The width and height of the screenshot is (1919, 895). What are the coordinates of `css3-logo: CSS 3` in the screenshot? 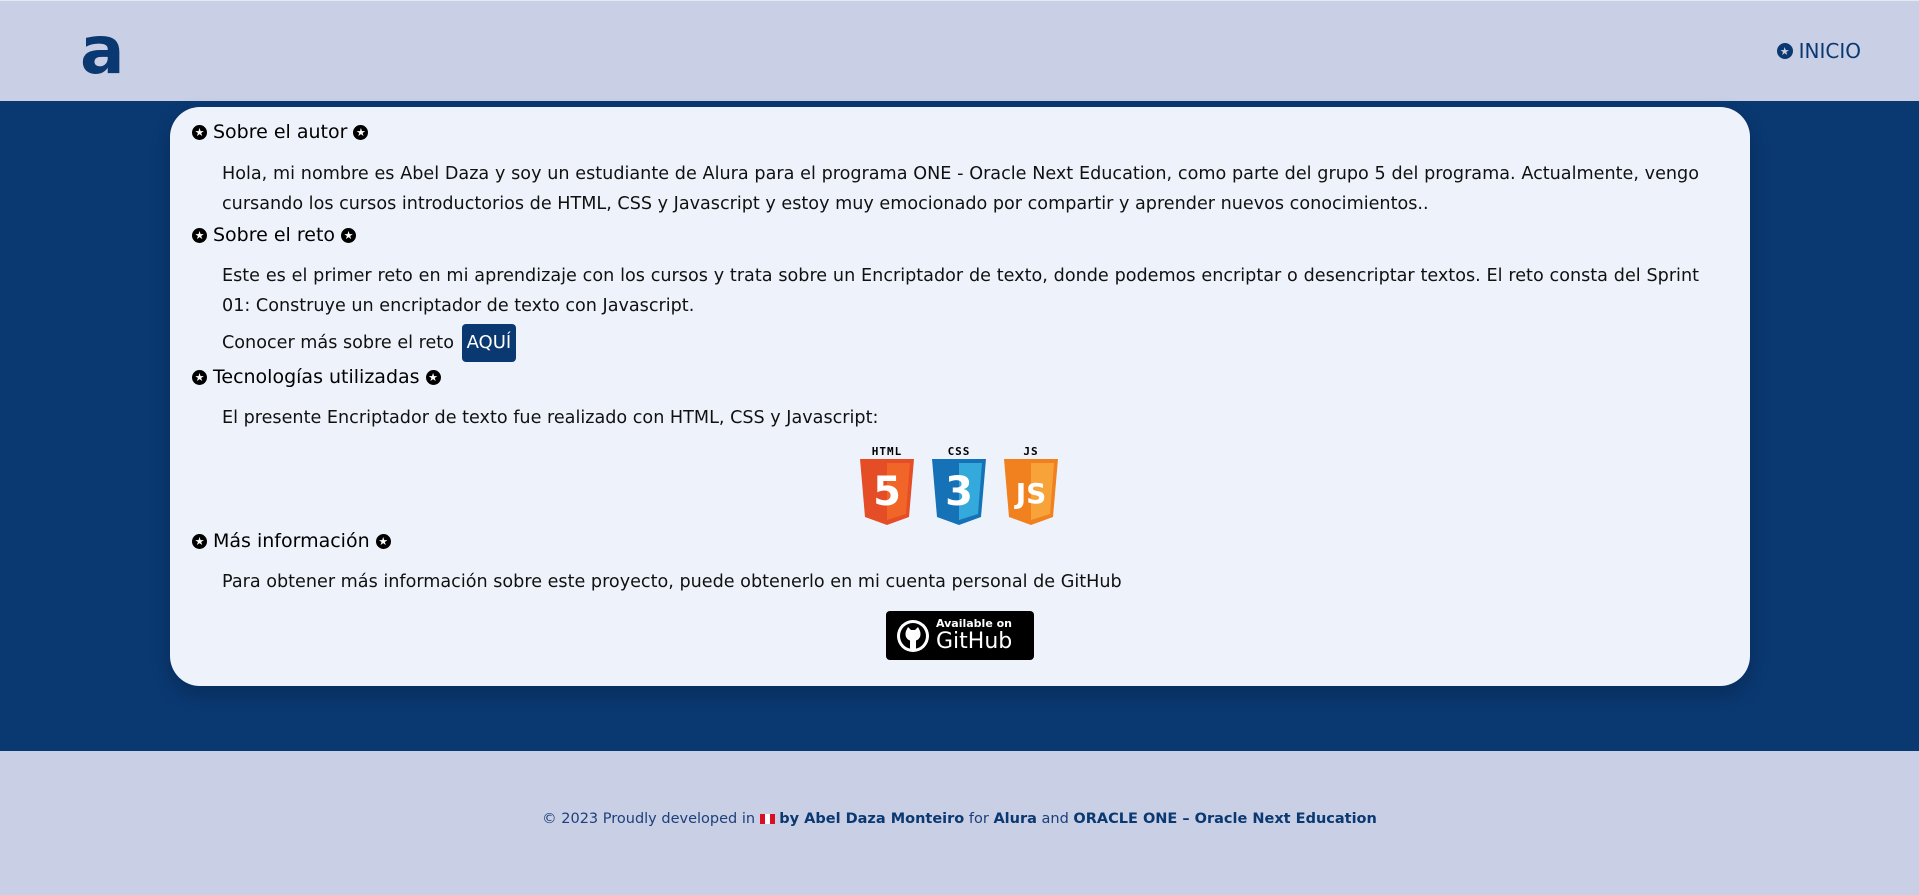 It's located at (959, 485).